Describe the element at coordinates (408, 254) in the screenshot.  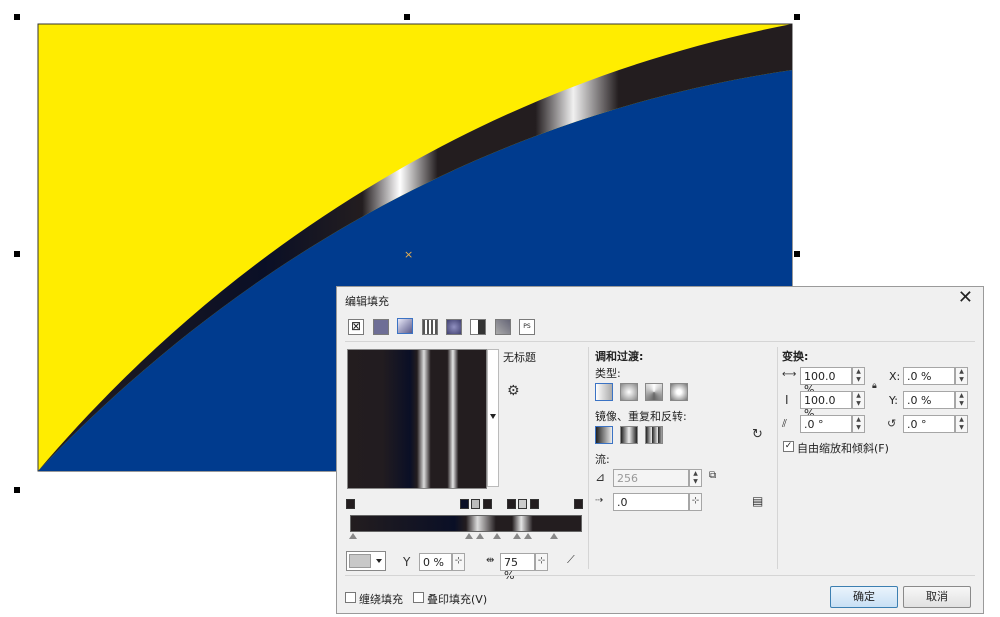
I see `center-marker: ×` at that location.